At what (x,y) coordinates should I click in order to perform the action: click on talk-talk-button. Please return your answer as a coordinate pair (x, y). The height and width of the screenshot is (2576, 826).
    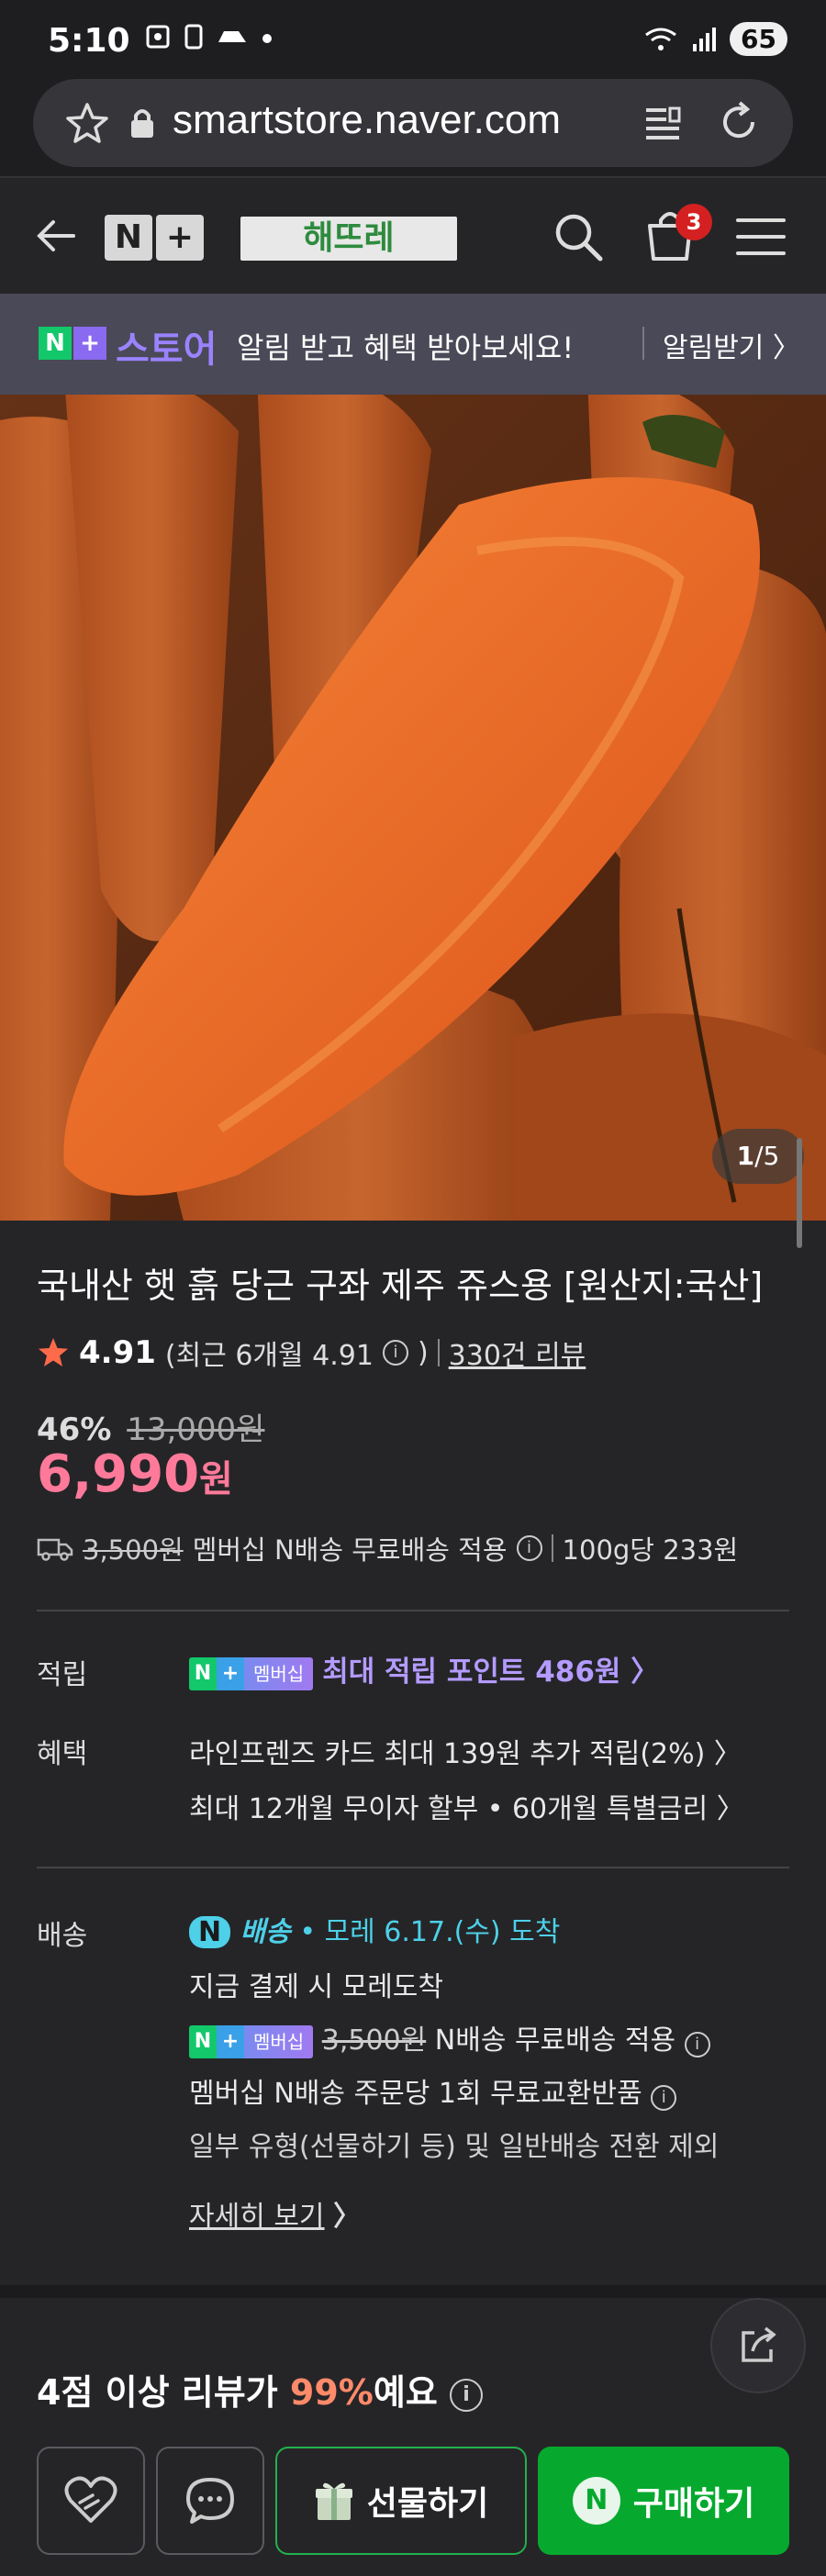
    Looking at the image, I should click on (210, 2501).